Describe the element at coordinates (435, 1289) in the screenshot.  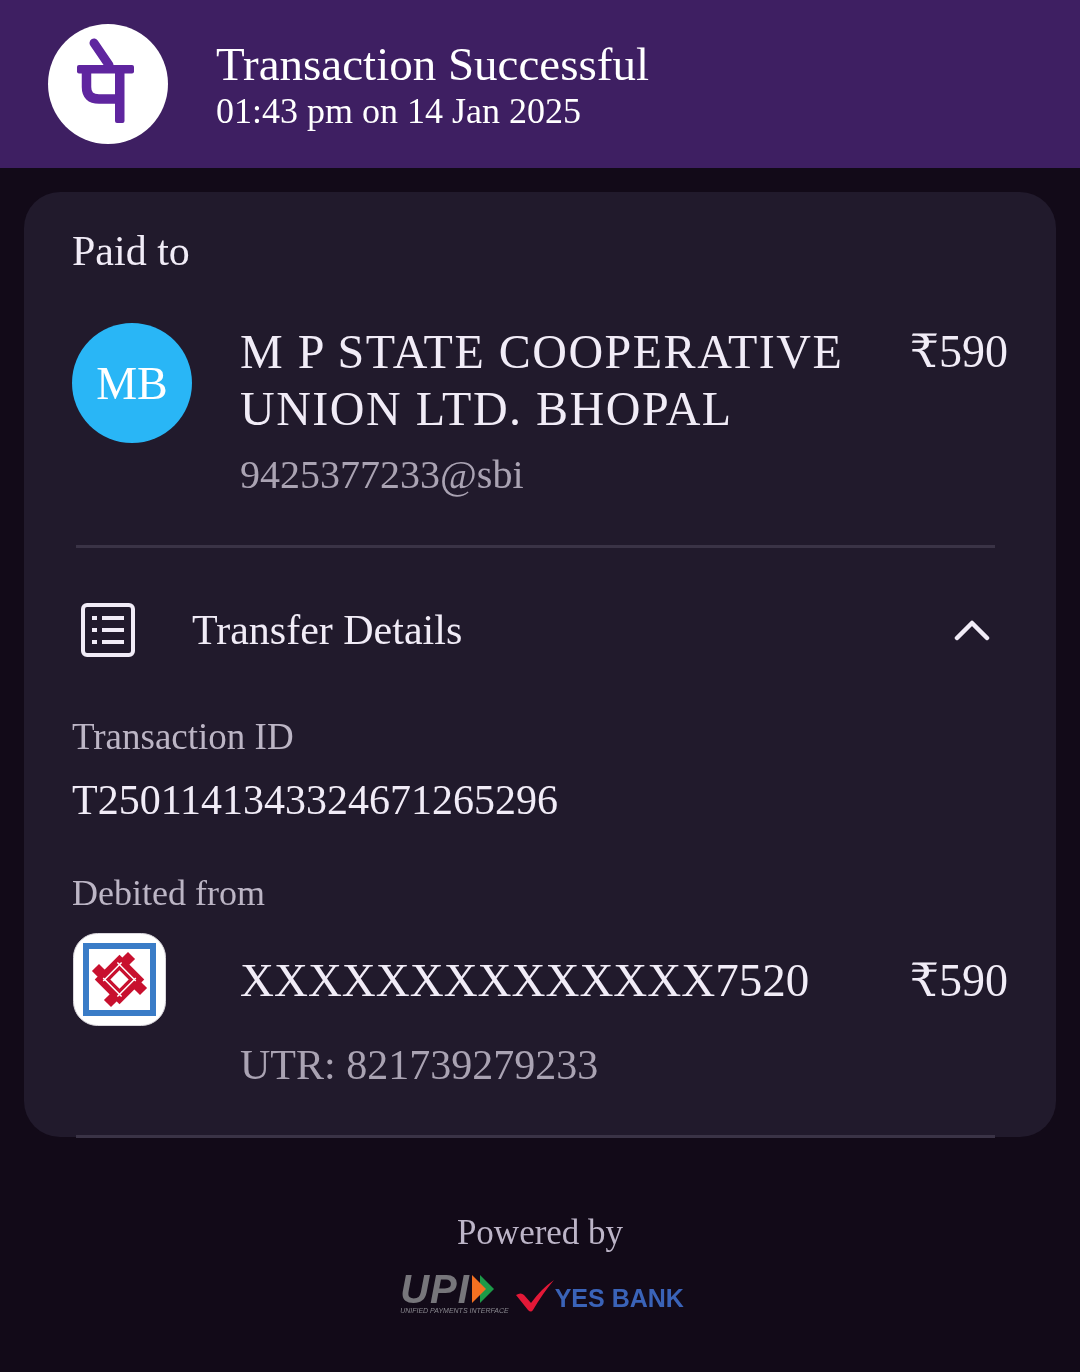
I see `upi-logo-text: UPI` at that location.